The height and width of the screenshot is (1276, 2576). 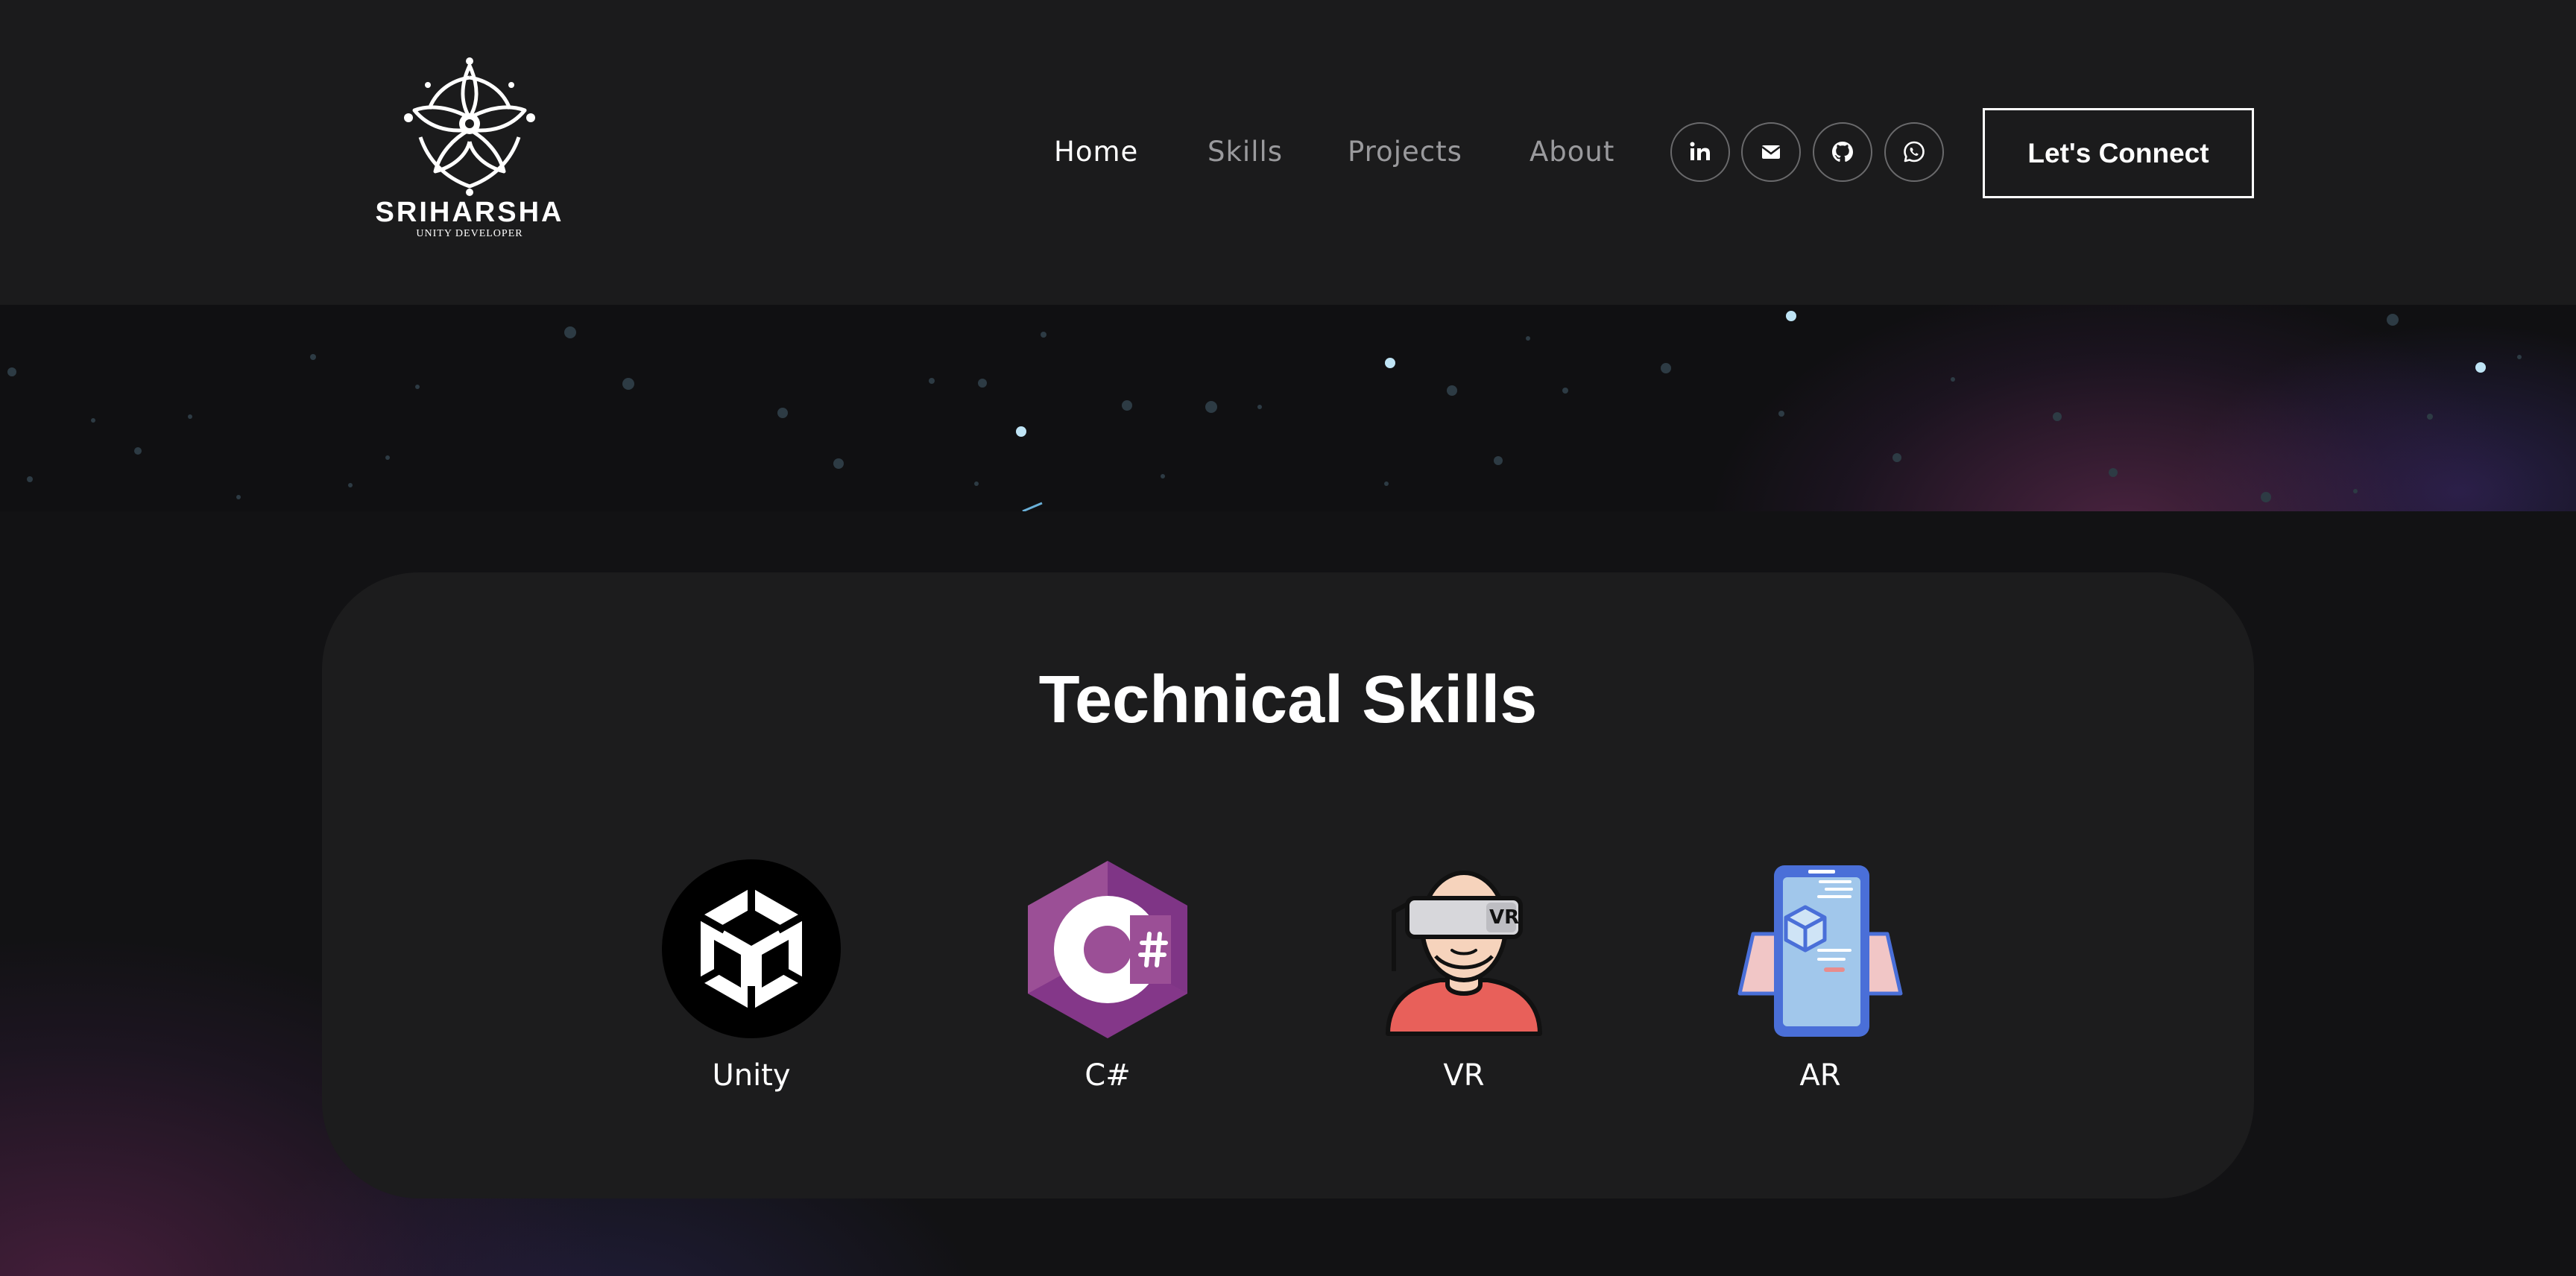 I want to click on csharp-icon, so click(x=1107, y=949).